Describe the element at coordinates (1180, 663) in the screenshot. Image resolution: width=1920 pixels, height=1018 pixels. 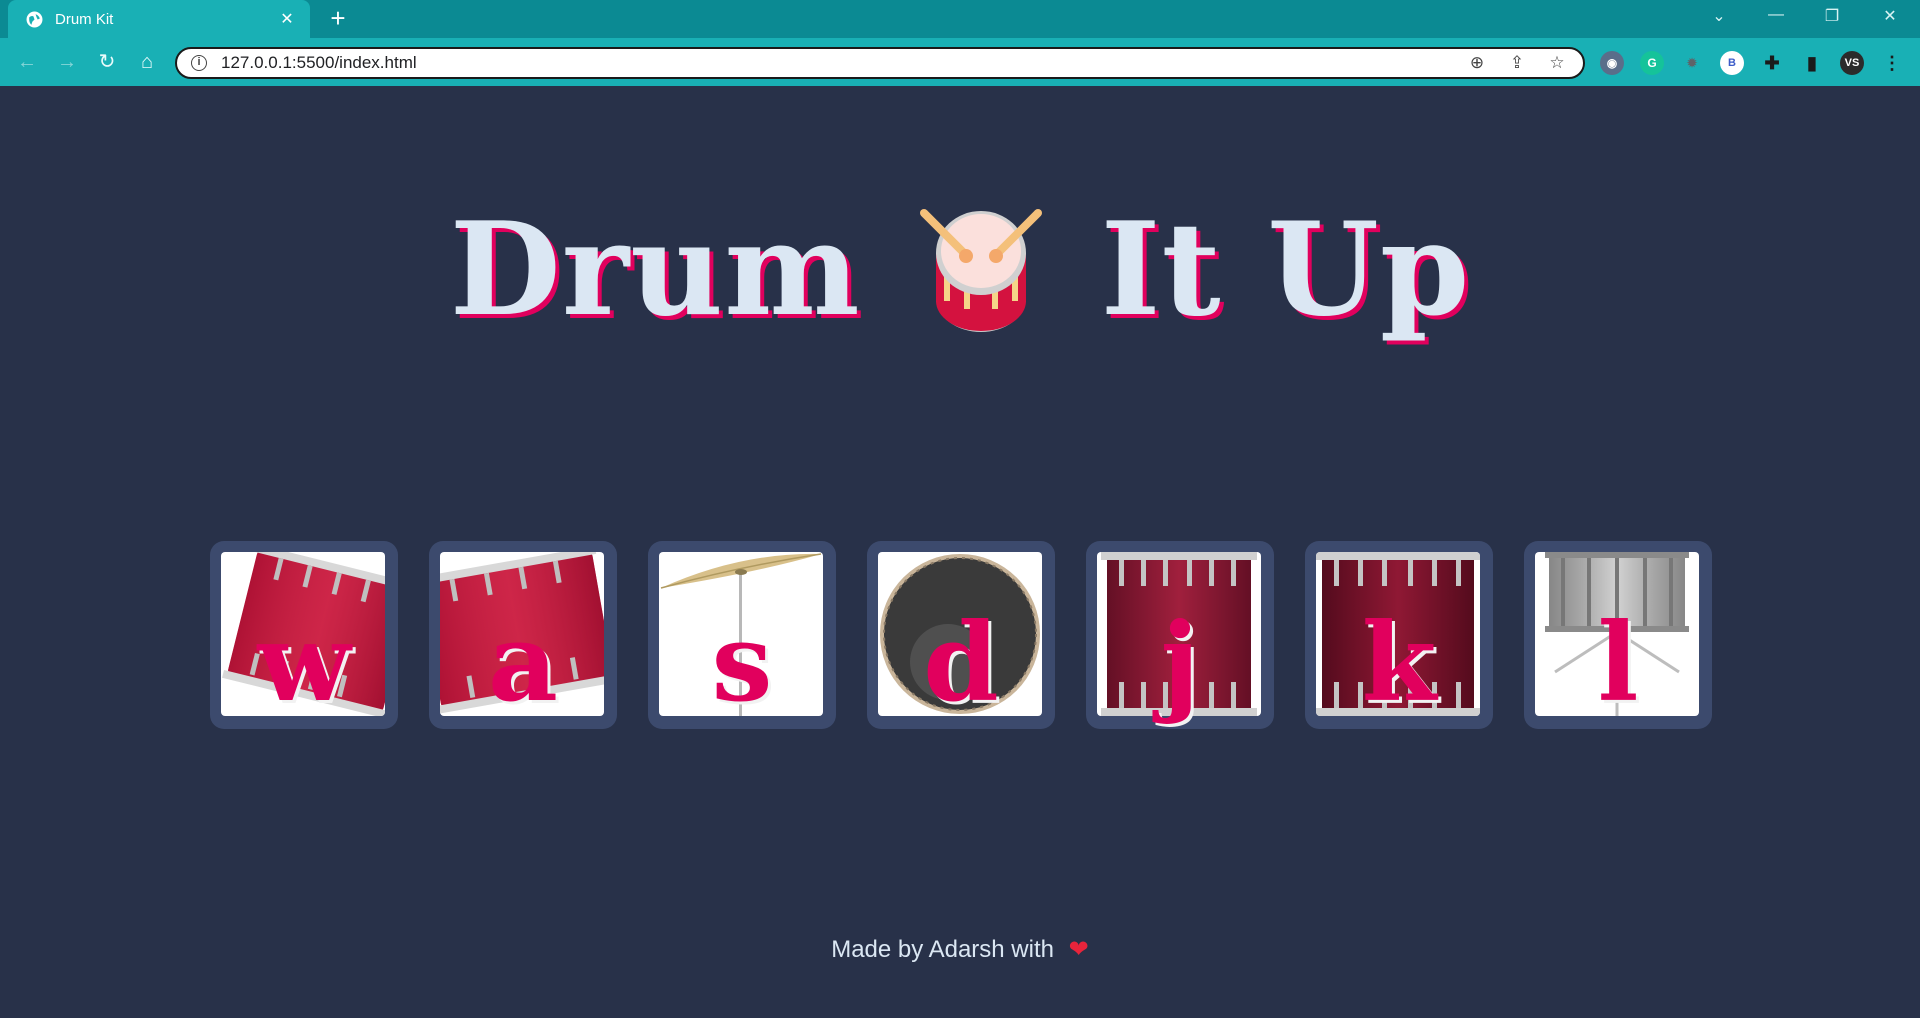
I see `key-letter: j` at that location.